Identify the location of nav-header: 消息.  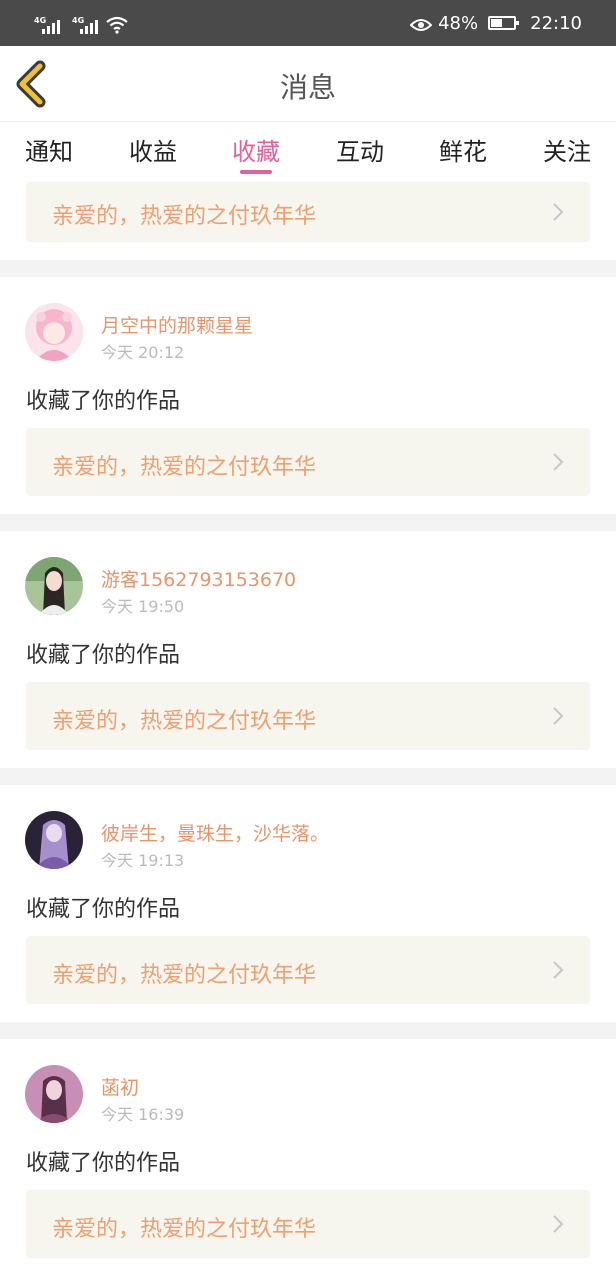
(308, 84).